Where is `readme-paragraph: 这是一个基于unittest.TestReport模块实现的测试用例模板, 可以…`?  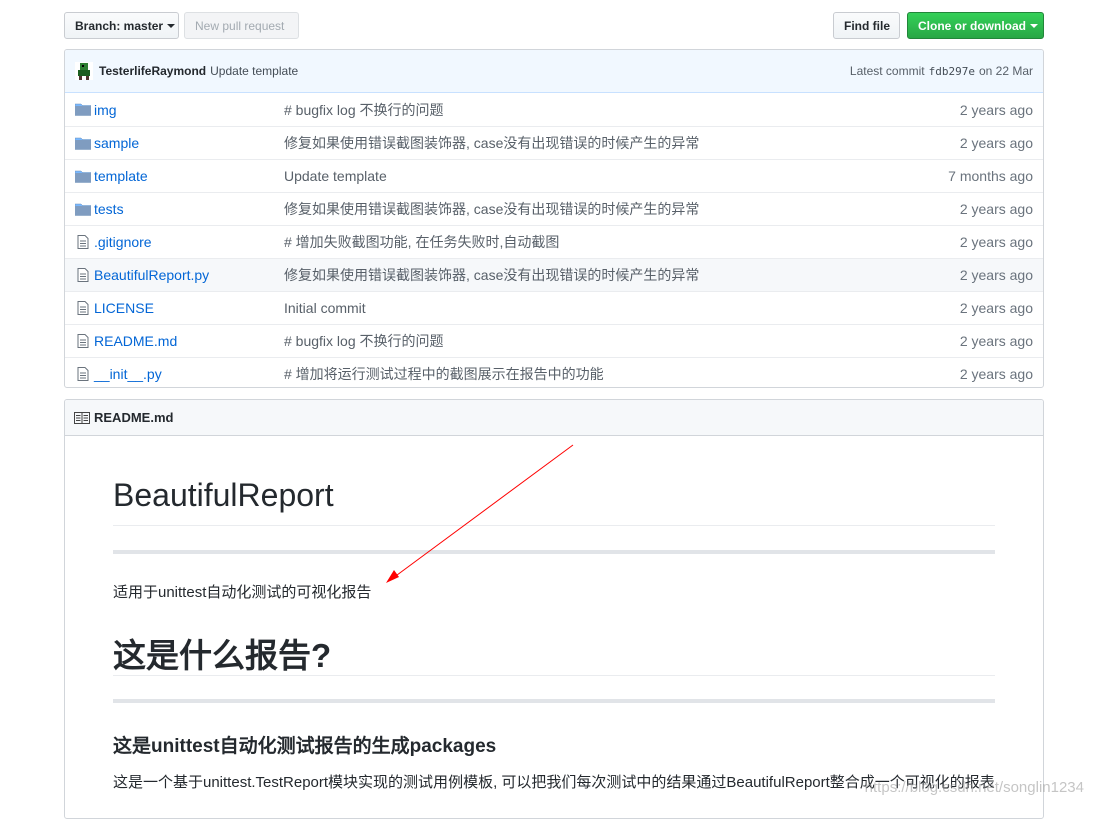
readme-paragraph: 这是一个基于unittest.TestReport模块实现的测试用例模板, 可以… is located at coordinates (554, 782).